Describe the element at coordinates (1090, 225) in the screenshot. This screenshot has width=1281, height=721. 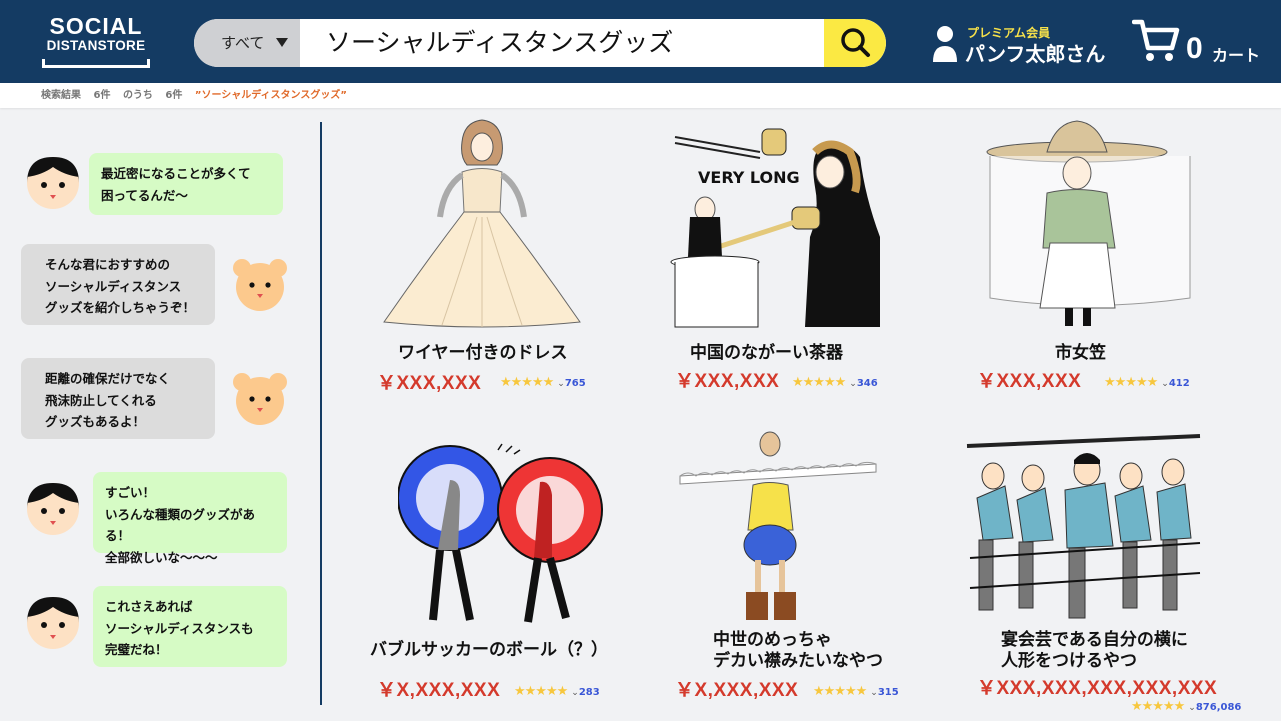
I see `ichime-gasa-image` at that location.